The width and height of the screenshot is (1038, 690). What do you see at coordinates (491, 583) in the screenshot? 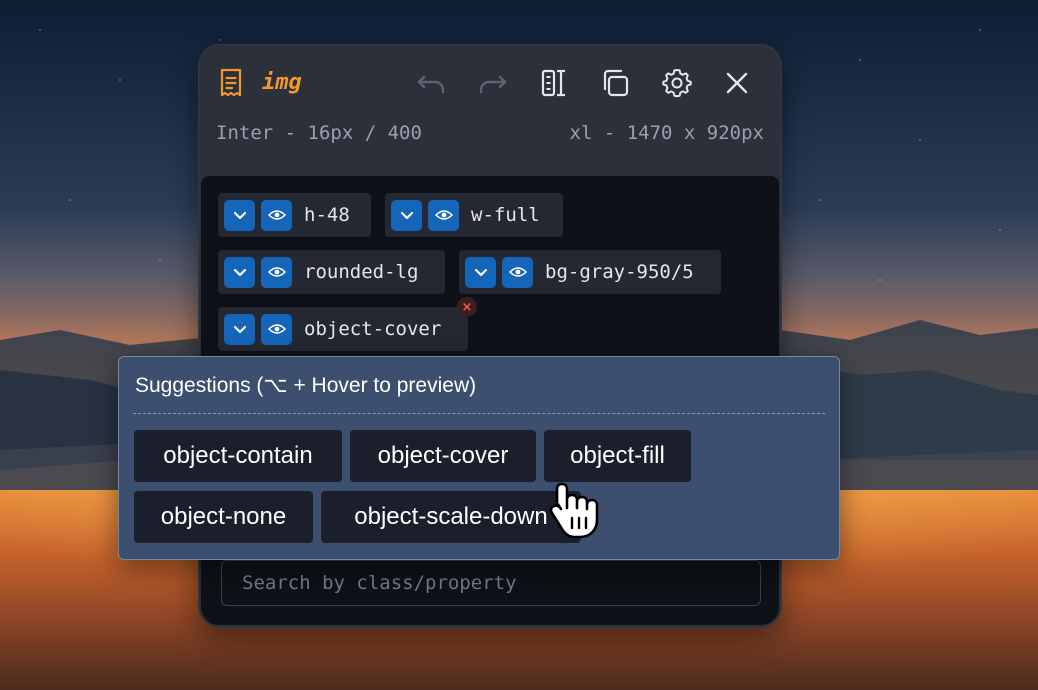
I see `search-input` at bounding box center [491, 583].